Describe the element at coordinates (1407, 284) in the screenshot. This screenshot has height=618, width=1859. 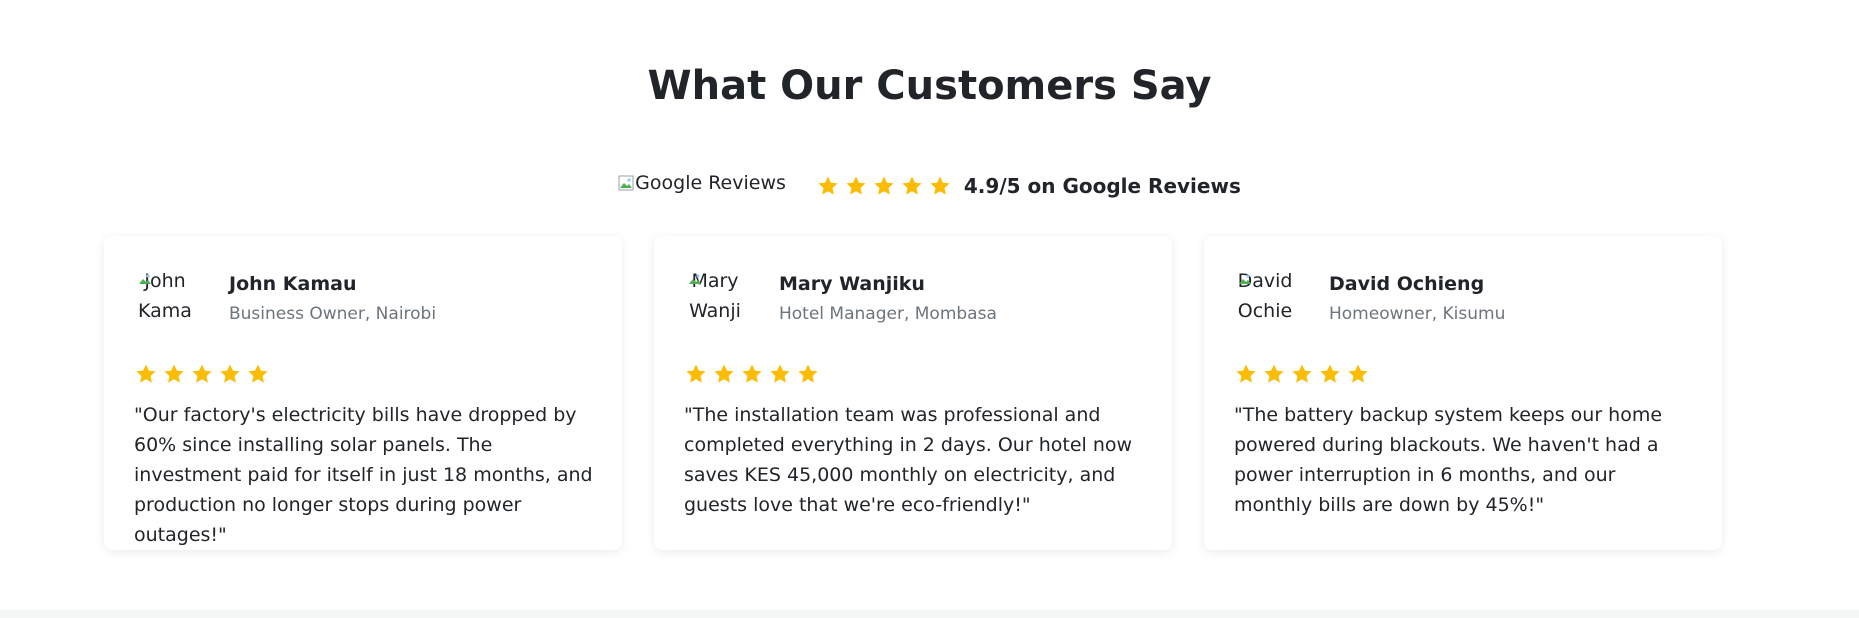
I see `customer-name: David Ochieng` at that location.